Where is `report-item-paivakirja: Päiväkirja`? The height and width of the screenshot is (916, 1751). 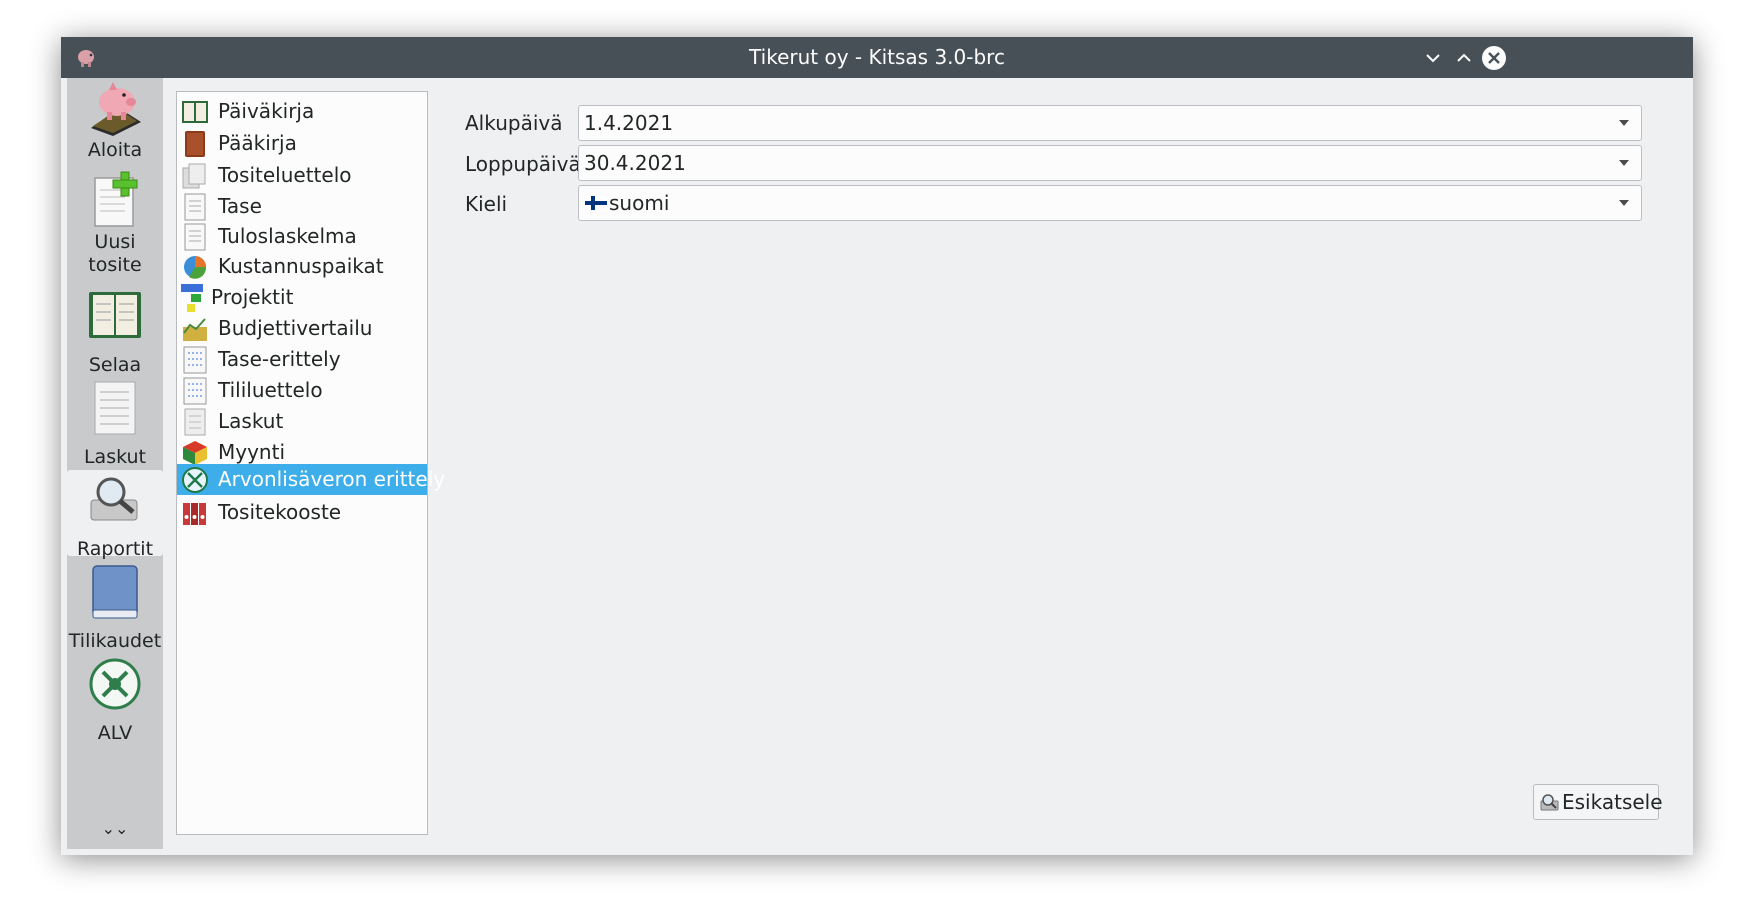 report-item-paivakirja: Päiväkirja is located at coordinates (302, 111).